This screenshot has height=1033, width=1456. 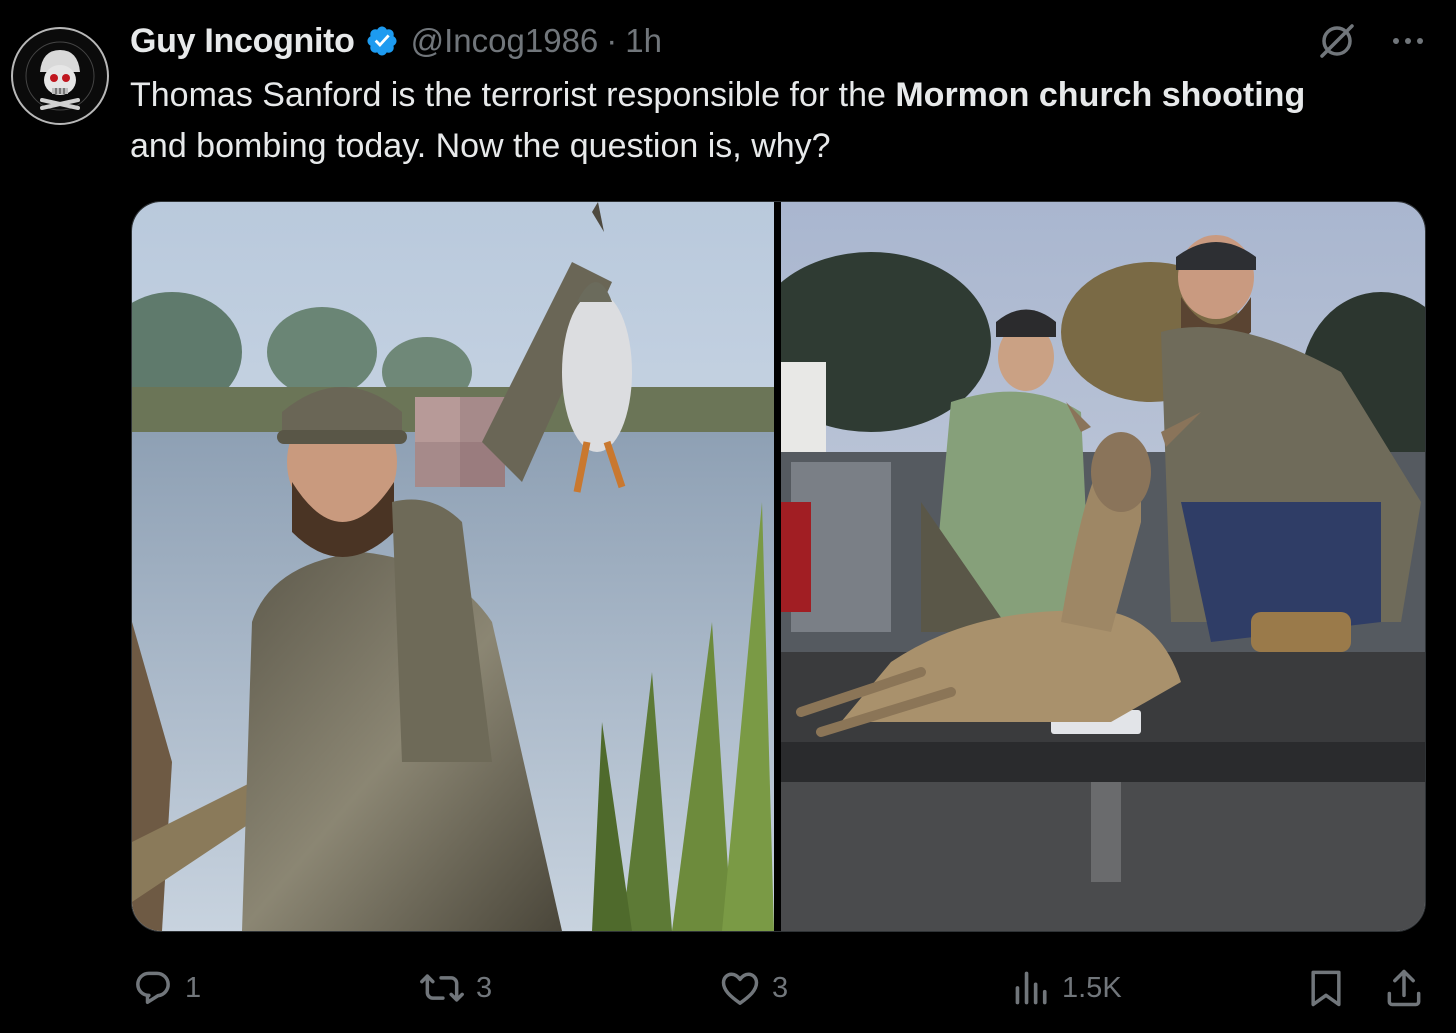 I want to click on grok-icon, so click(x=1337, y=41).